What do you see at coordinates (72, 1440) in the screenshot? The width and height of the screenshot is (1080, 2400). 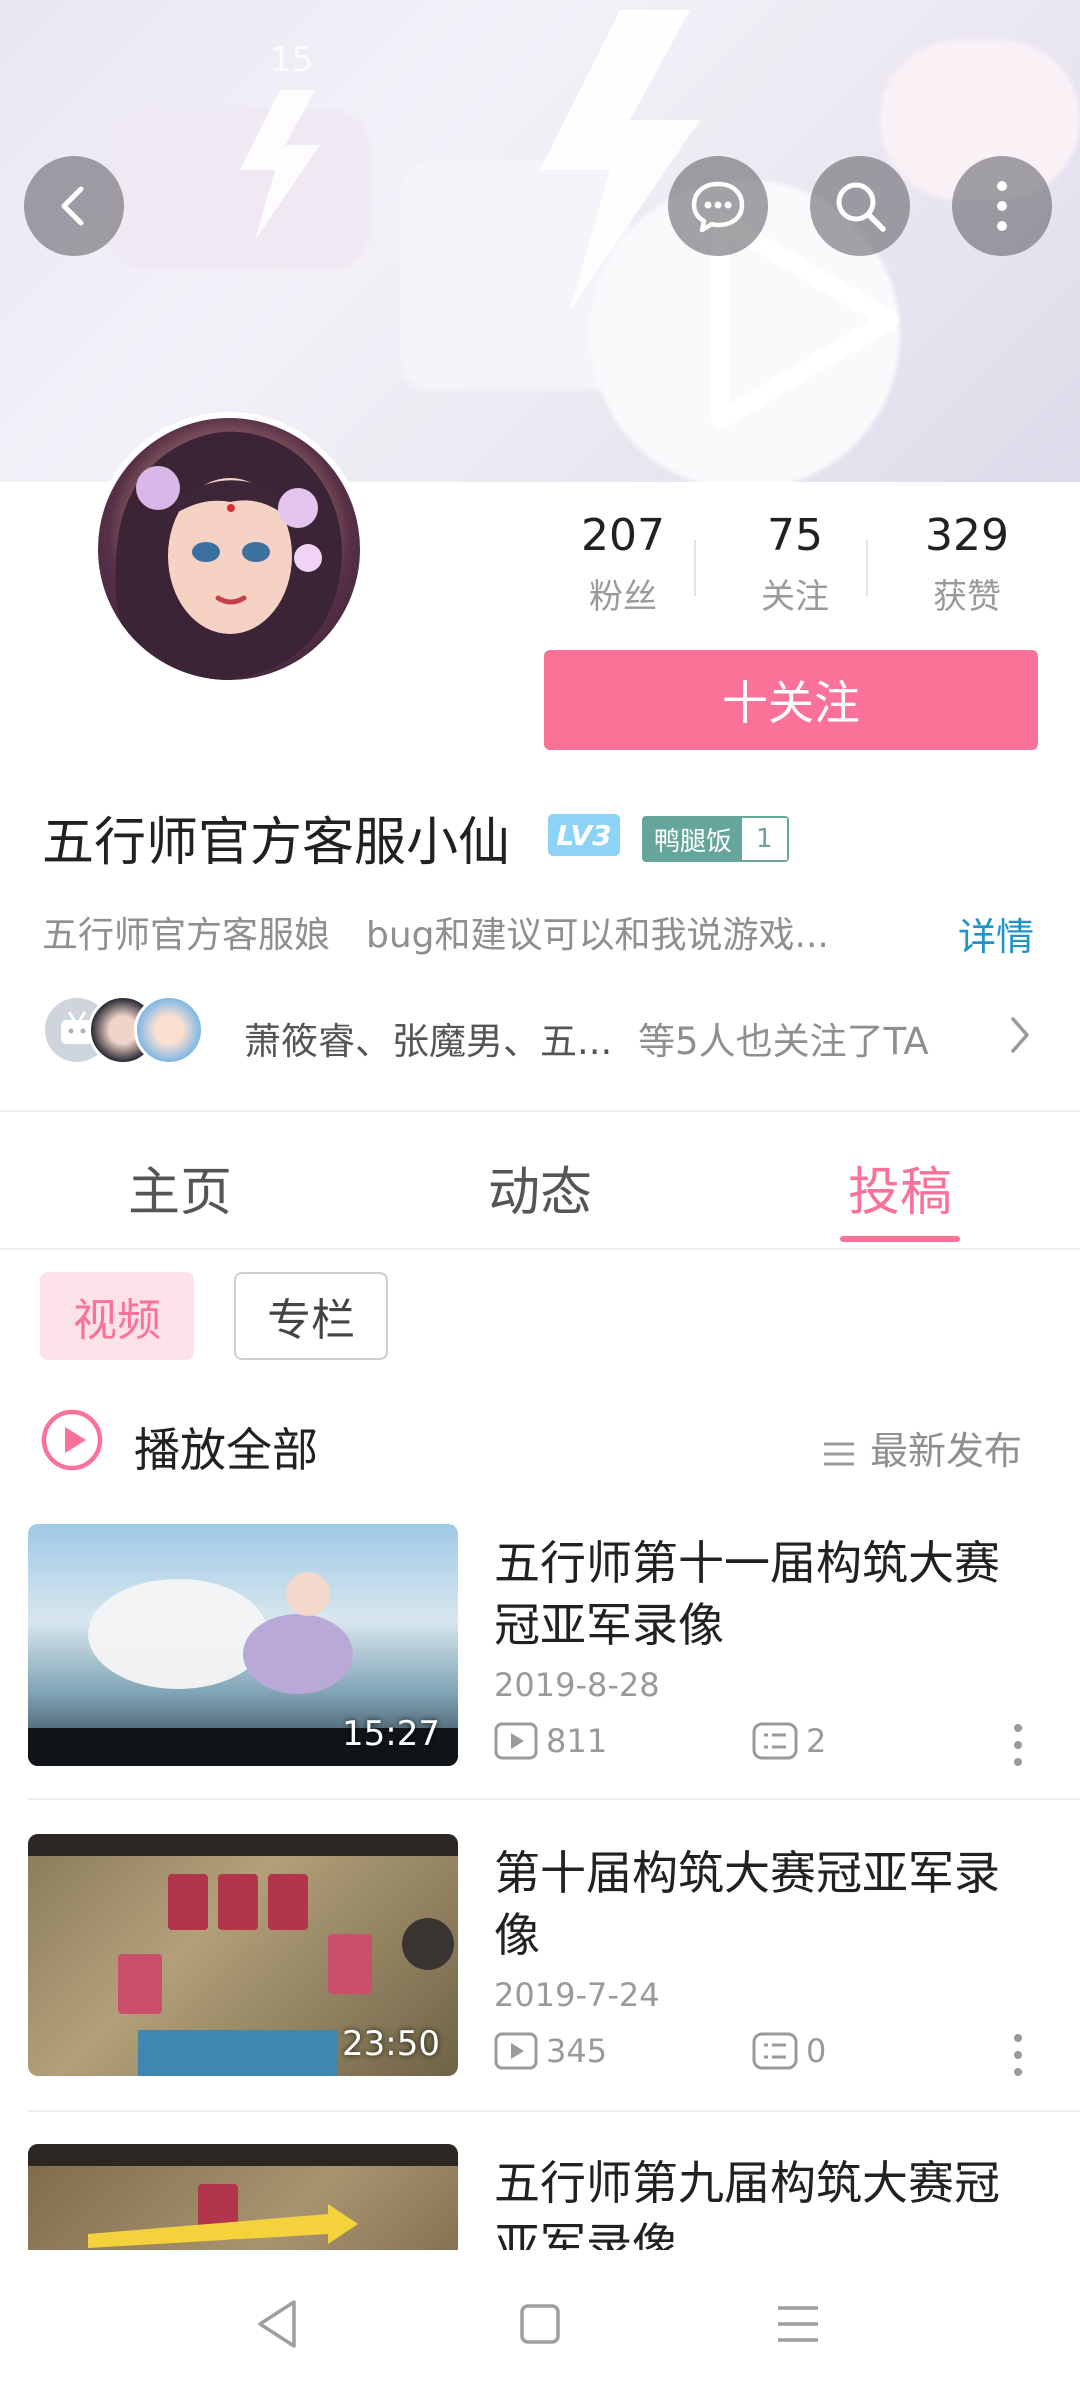 I see `play-circle-icon` at bounding box center [72, 1440].